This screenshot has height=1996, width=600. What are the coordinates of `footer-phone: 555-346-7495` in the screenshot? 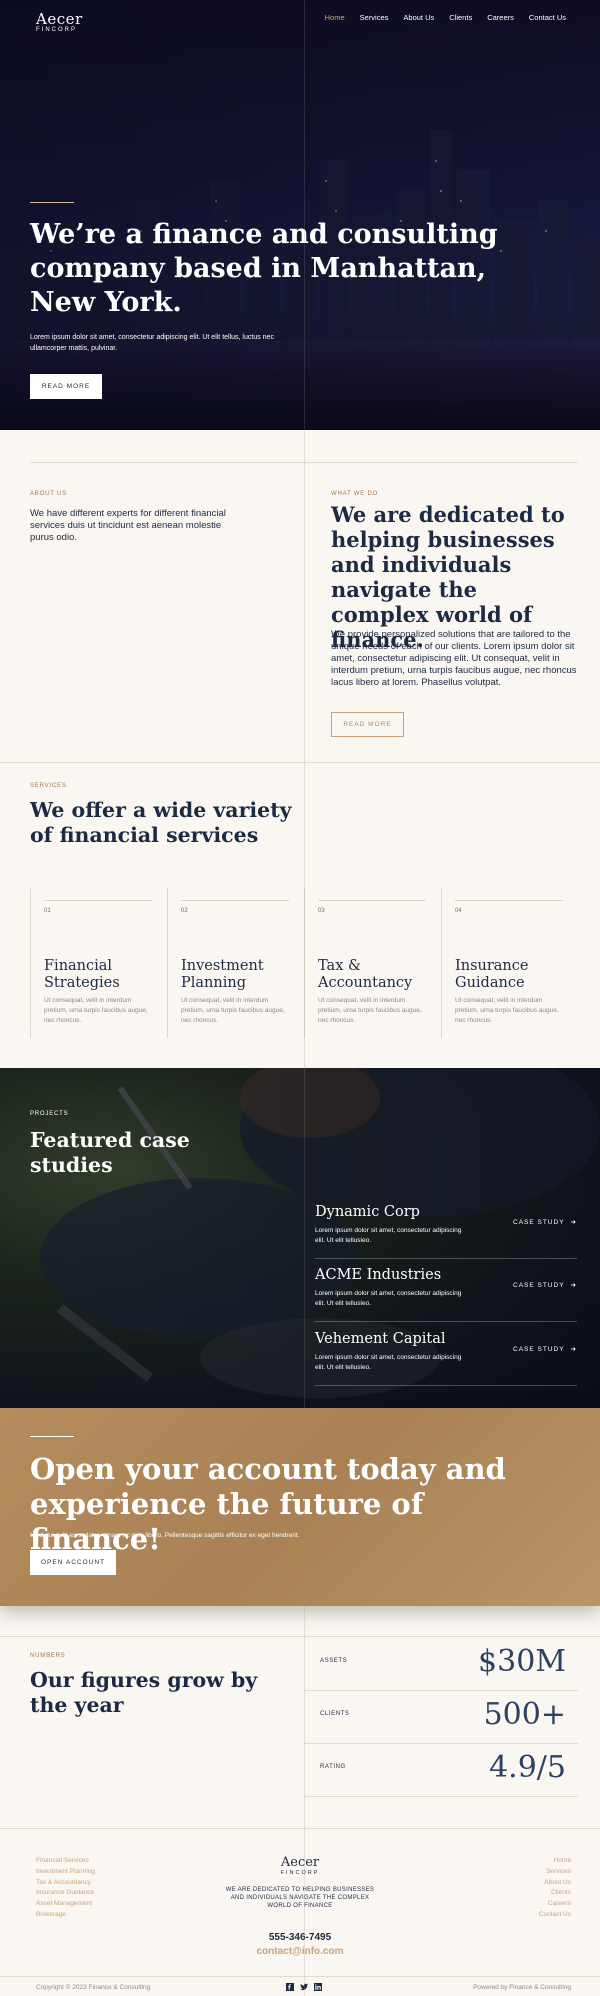 It's located at (300, 1937).